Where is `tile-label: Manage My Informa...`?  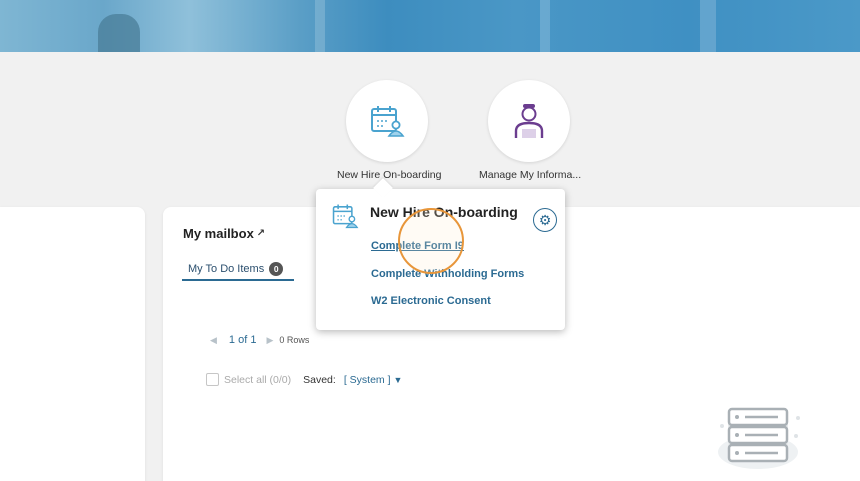 tile-label: Manage My Informa... is located at coordinates (530, 175).